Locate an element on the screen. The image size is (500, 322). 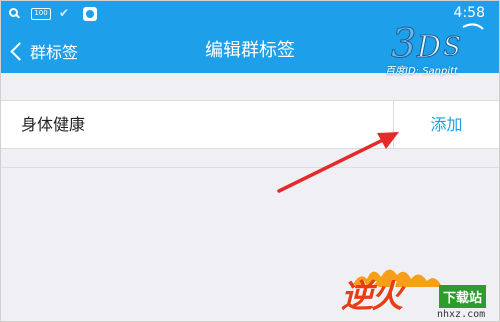
alarm-app-icon is located at coordinates (90, 14).